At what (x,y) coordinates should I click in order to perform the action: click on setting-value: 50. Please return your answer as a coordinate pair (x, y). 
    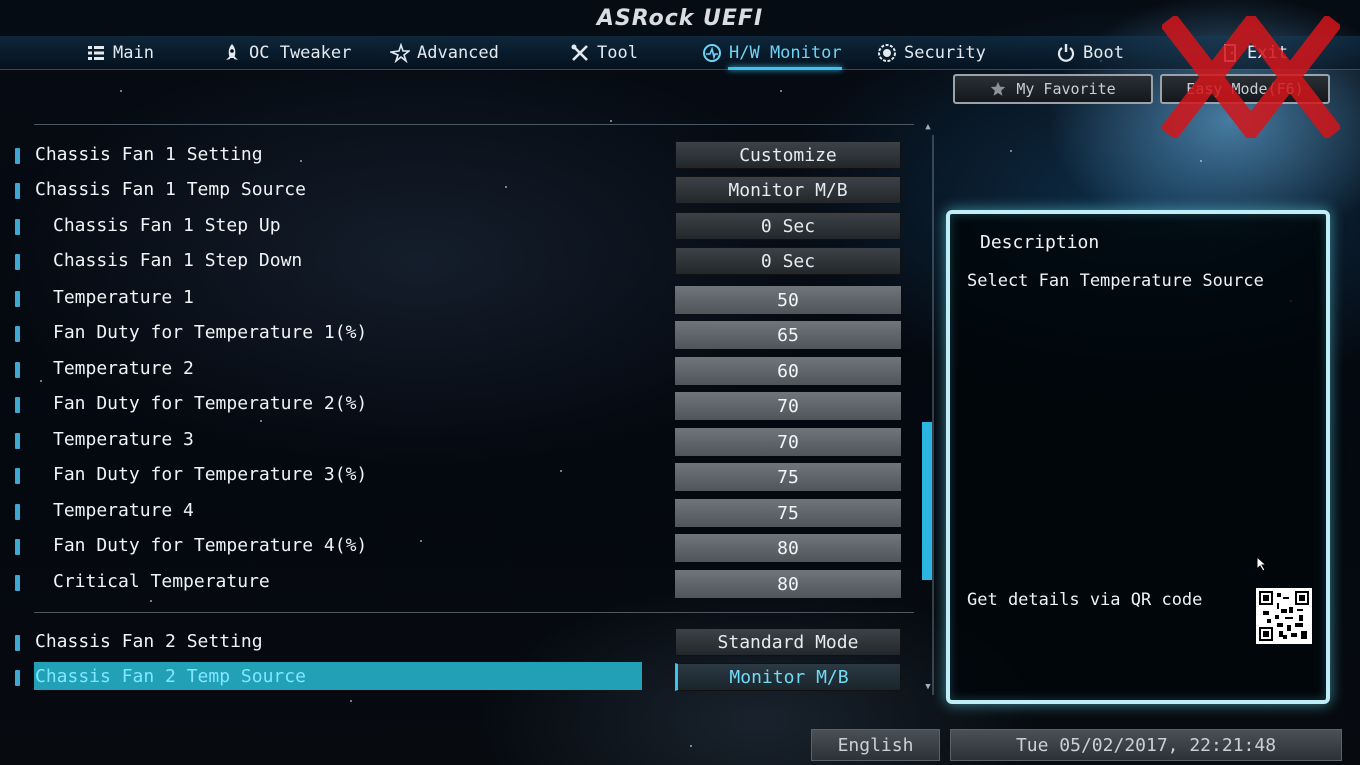
    Looking at the image, I should click on (788, 300).